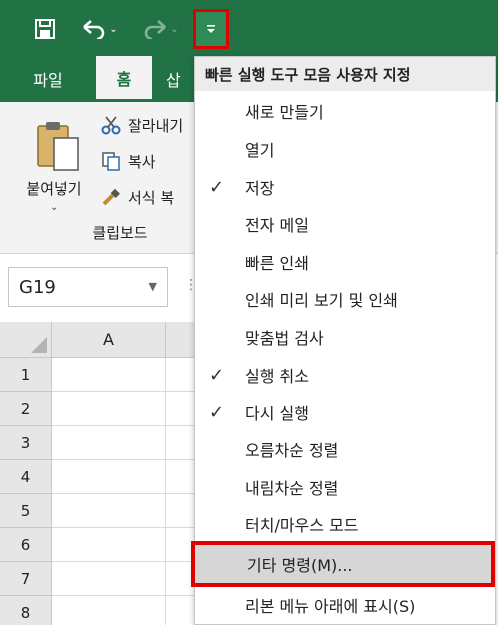  I want to click on menu-item-label: 새로 만들기, so click(284, 112).